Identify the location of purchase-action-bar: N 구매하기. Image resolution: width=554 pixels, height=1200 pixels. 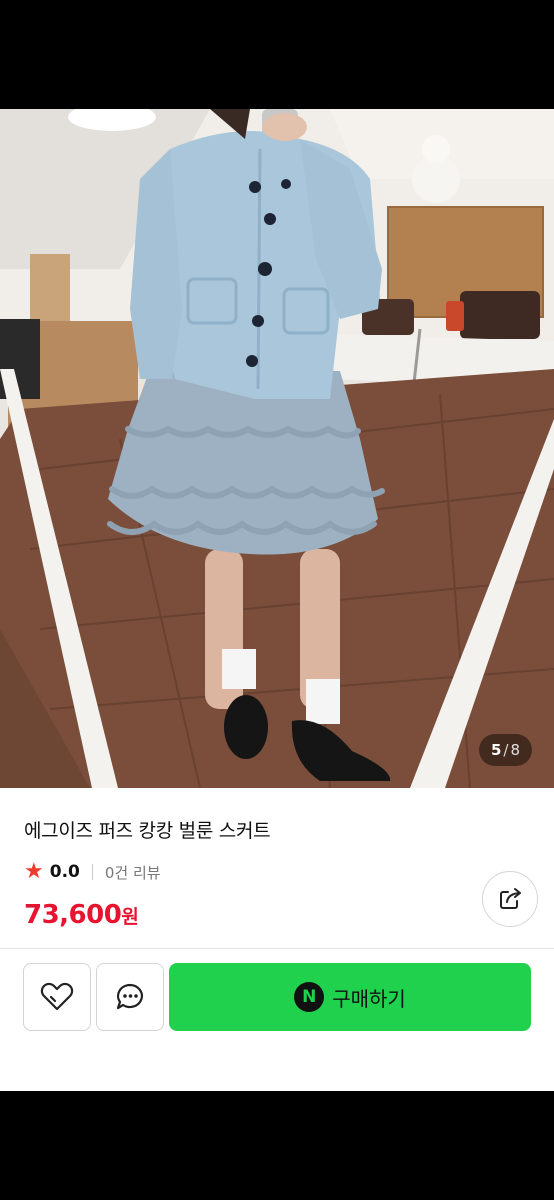
(277, 1020).